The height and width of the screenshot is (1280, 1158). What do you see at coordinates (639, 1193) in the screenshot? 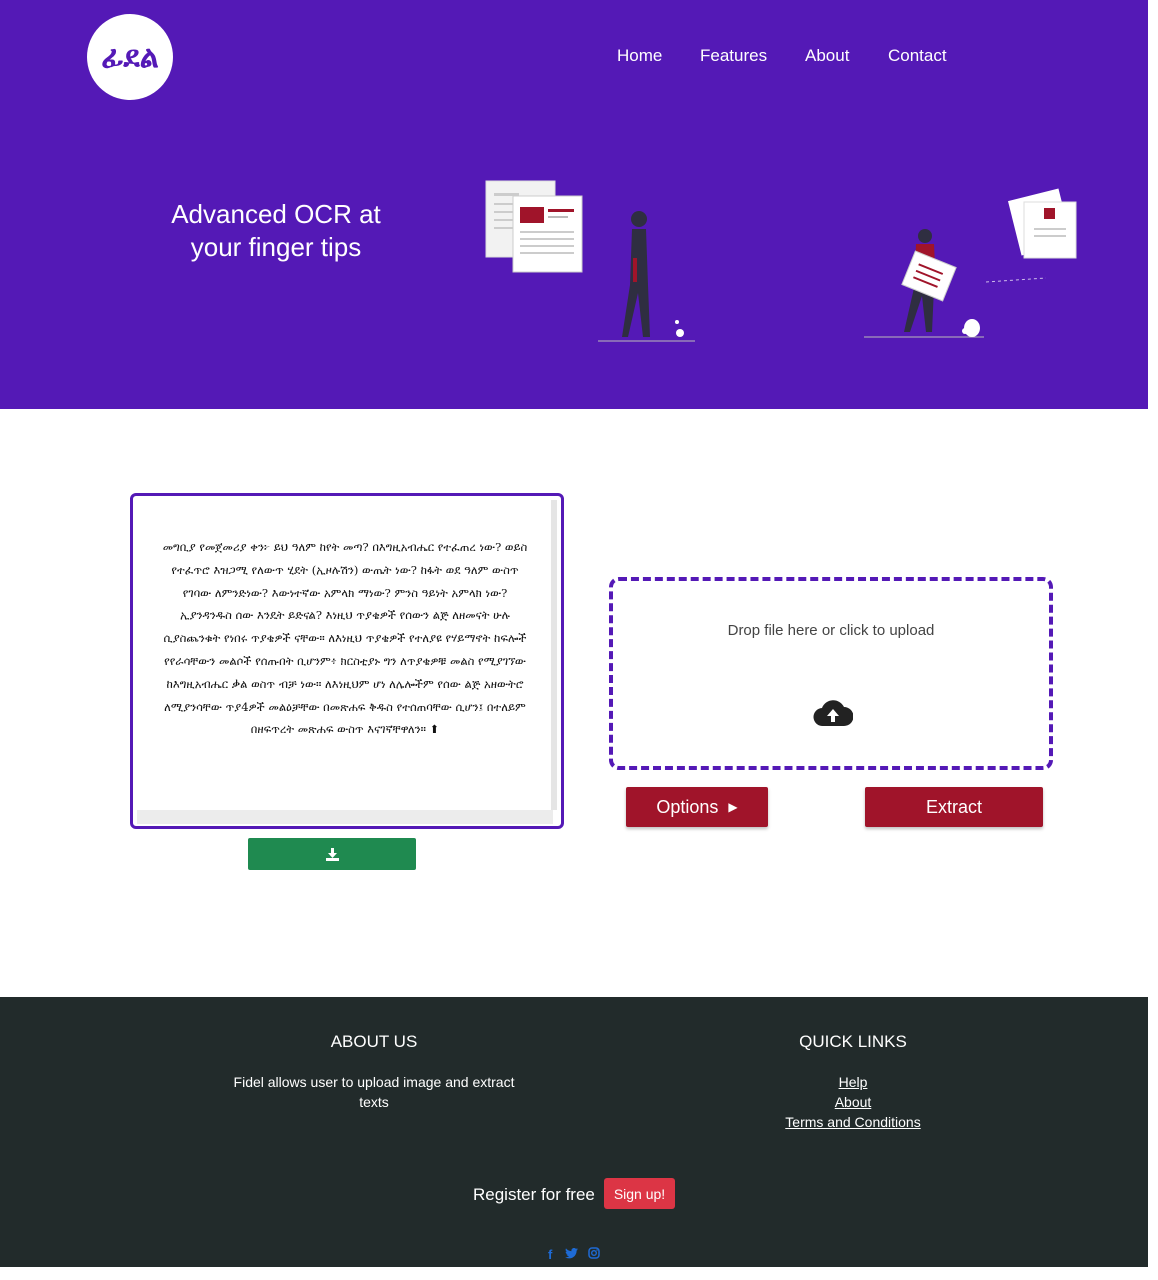
I see `signup-button: Sign up!` at bounding box center [639, 1193].